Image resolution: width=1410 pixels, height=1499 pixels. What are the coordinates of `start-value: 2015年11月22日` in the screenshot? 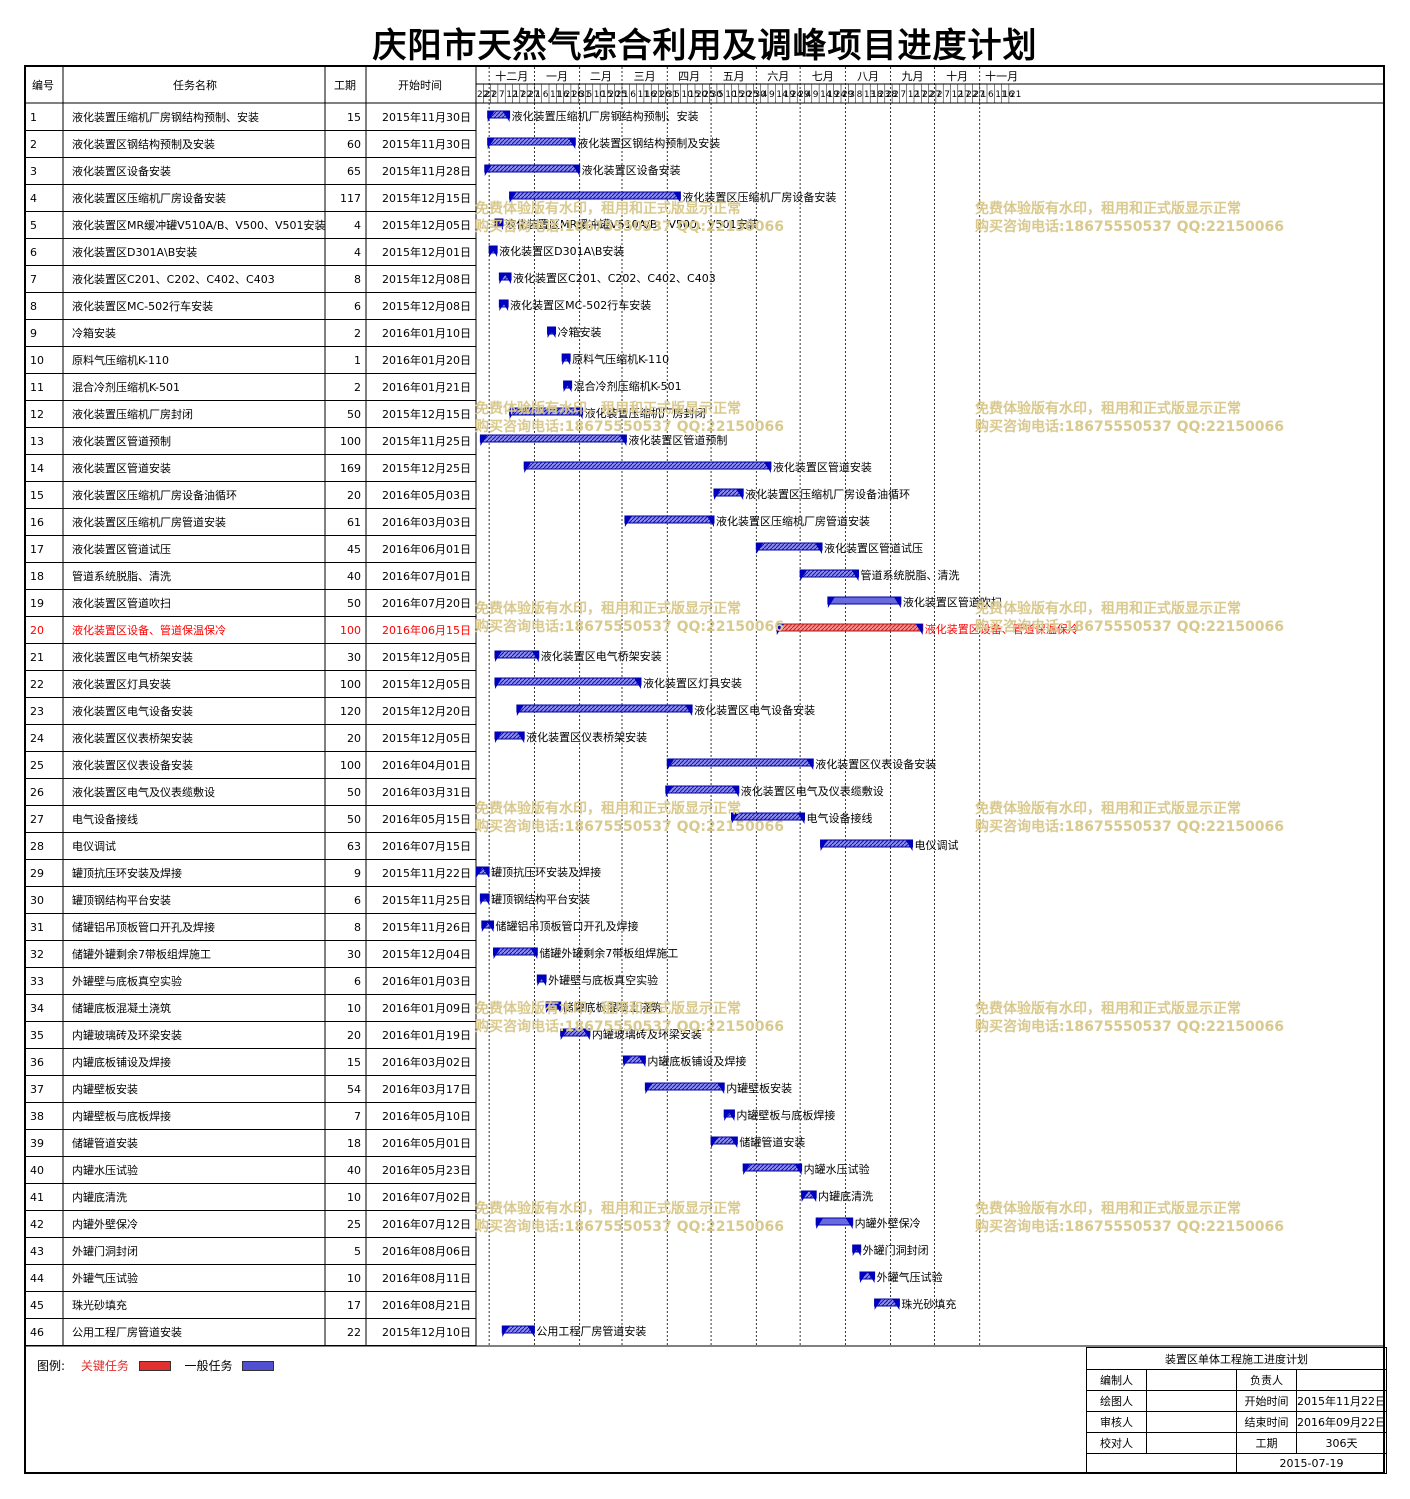 It's located at (1342, 1401).